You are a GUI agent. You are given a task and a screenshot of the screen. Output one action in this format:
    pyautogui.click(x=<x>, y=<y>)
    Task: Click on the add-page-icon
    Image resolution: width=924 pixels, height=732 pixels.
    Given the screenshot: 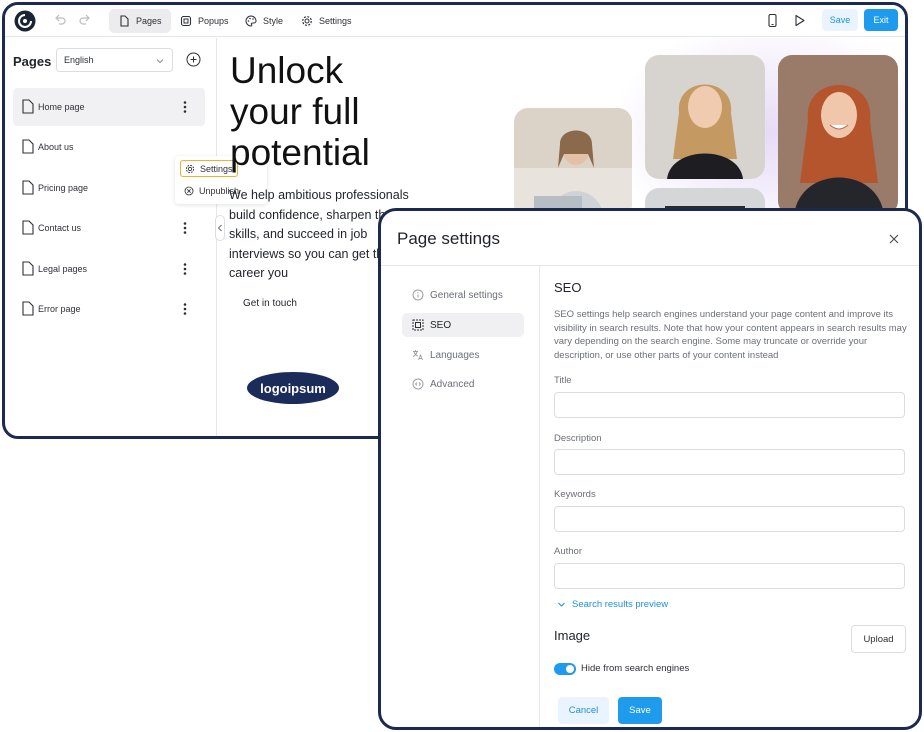 What is the action you would take?
    pyautogui.click(x=193, y=59)
    